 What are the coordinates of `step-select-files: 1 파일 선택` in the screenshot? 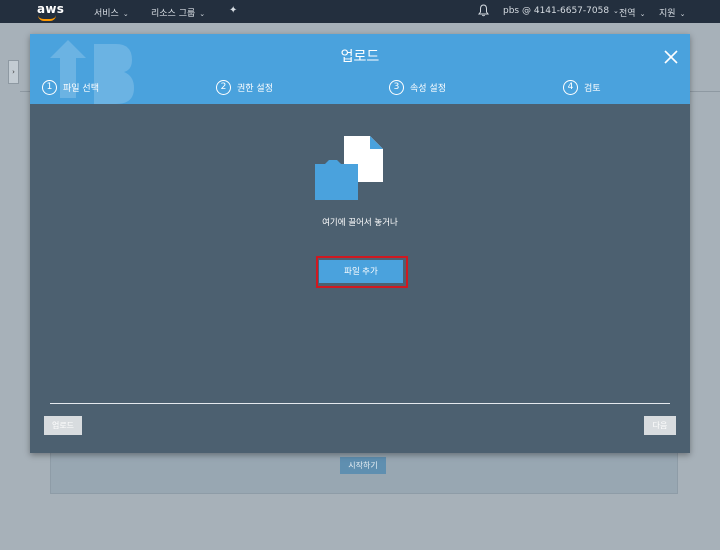 It's located at (70, 87).